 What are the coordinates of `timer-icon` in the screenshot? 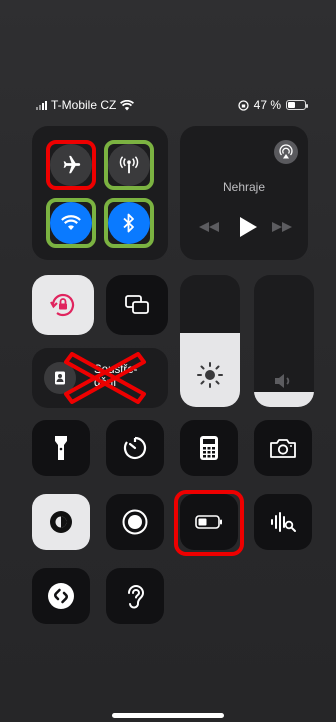 It's located at (135, 448).